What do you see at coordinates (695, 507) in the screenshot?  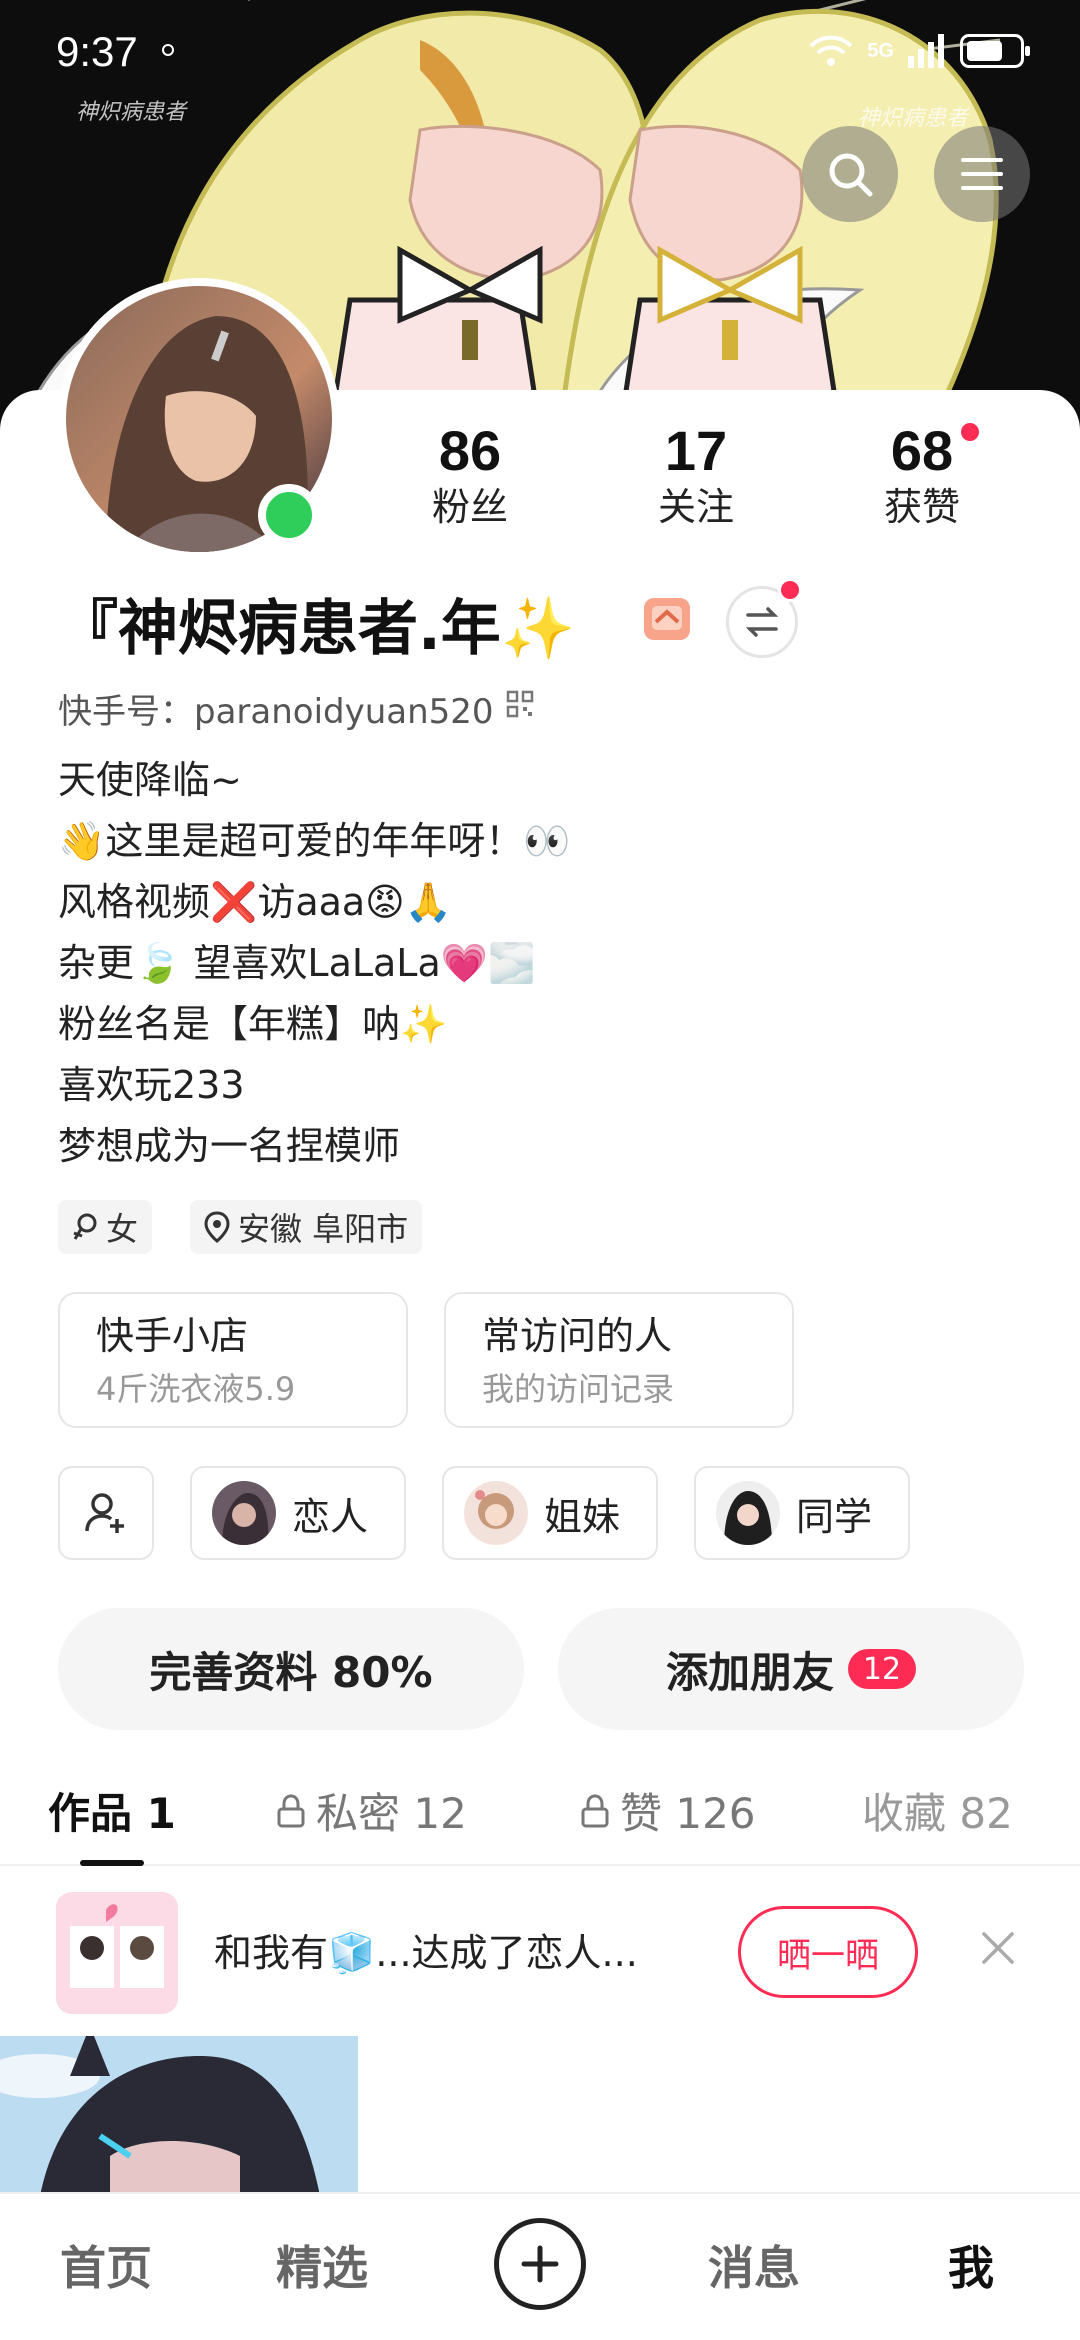 I see `following-label: 关注` at bounding box center [695, 507].